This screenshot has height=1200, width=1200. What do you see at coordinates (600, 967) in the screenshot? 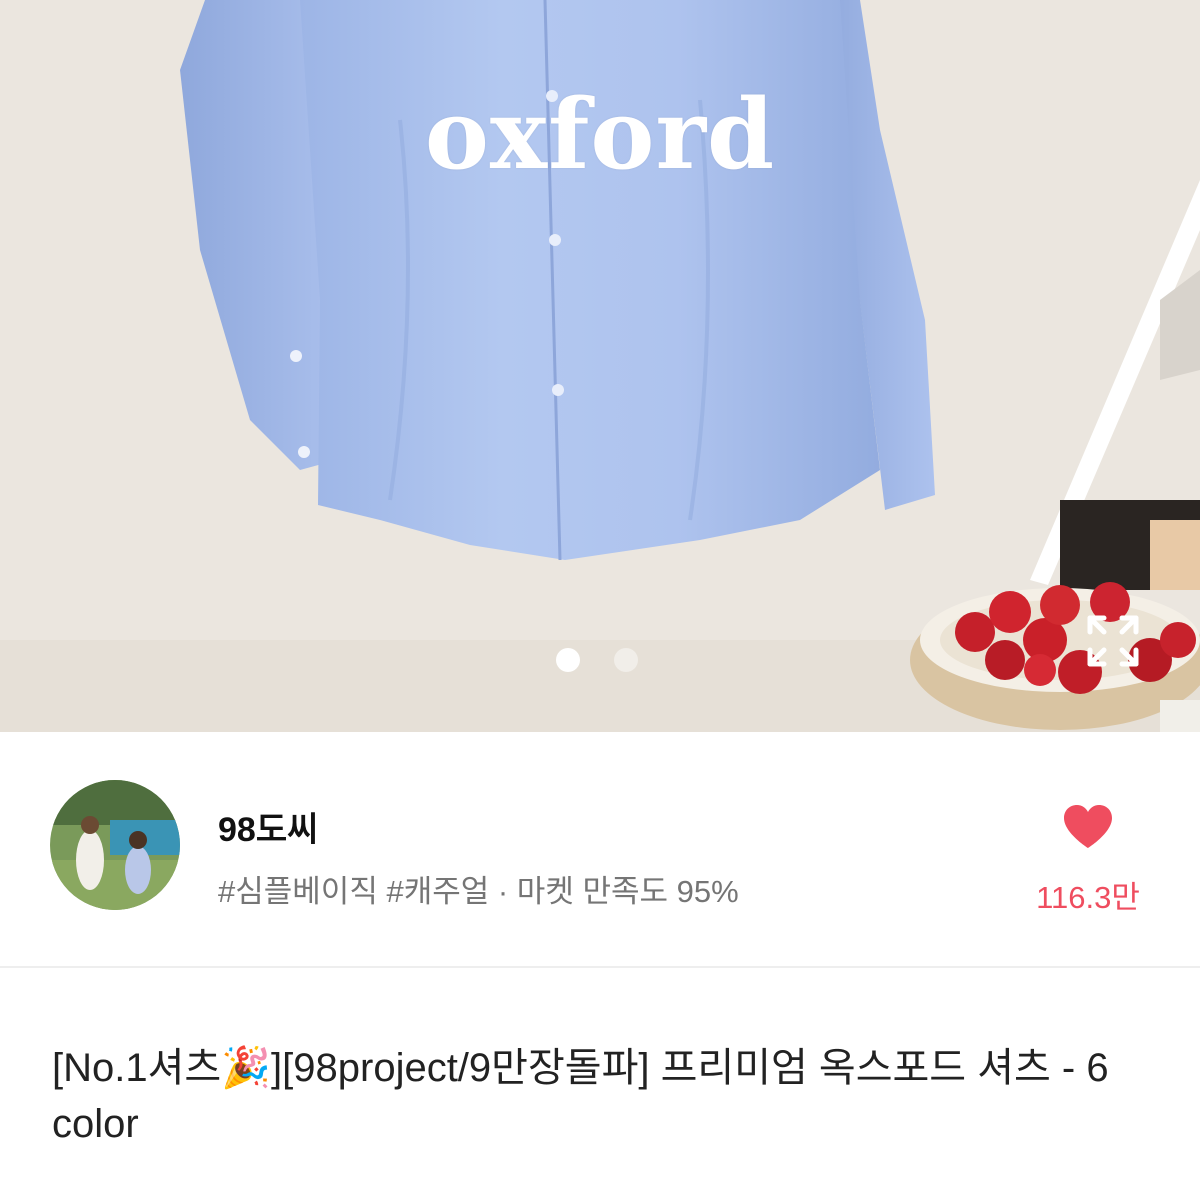
I see `section-divider` at bounding box center [600, 967].